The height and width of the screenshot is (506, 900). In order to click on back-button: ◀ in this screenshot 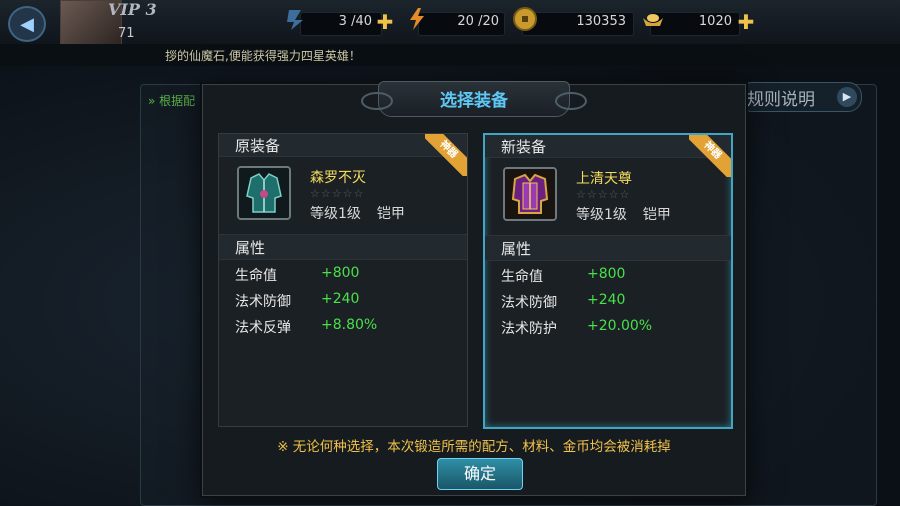, I will do `click(27, 24)`.